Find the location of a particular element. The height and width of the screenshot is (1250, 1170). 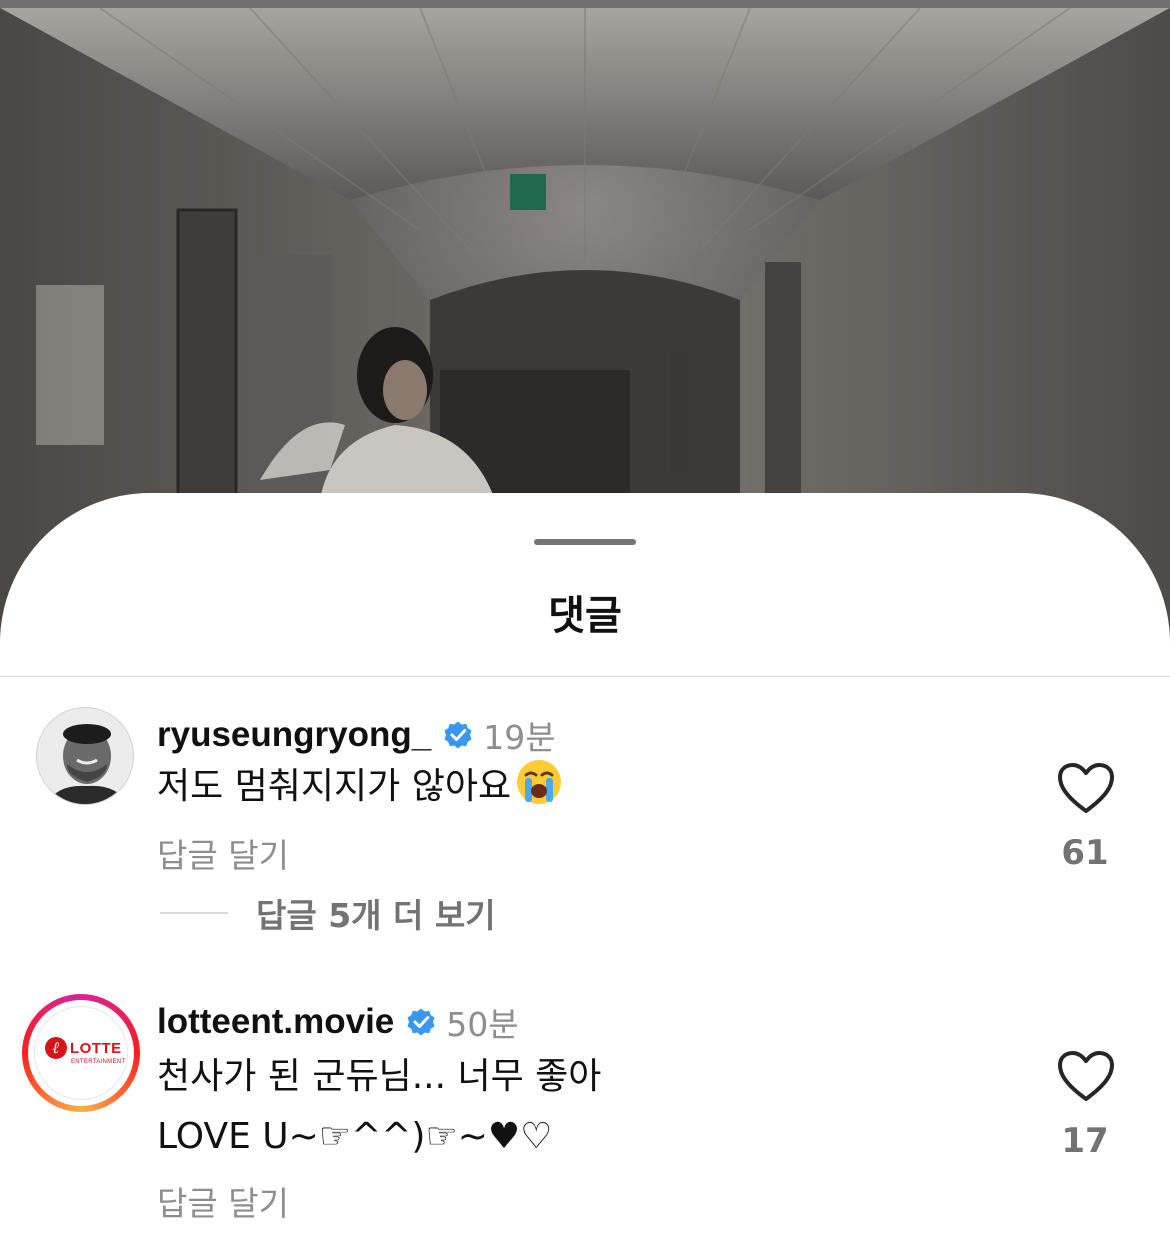

comment-time: 50분 is located at coordinates (482, 1024).